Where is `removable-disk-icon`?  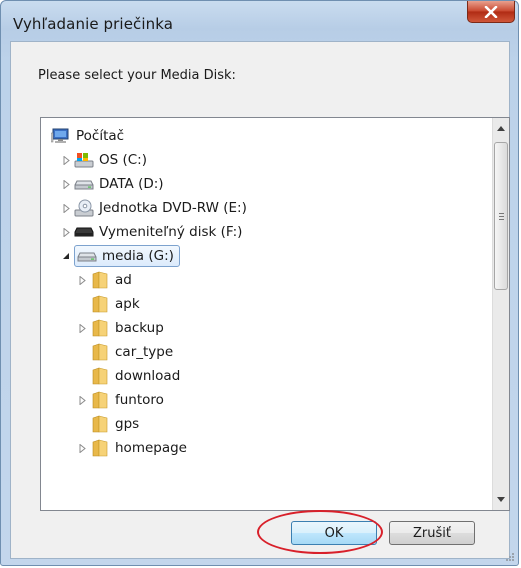
removable-disk-icon is located at coordinates (84, 232).